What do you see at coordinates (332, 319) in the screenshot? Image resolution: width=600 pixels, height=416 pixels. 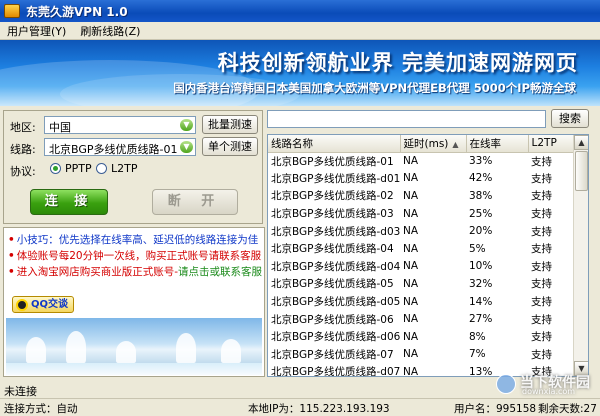 I see `cell-line-name: 北京BGP多线优质线路-06` at bounding box center [332, 319].